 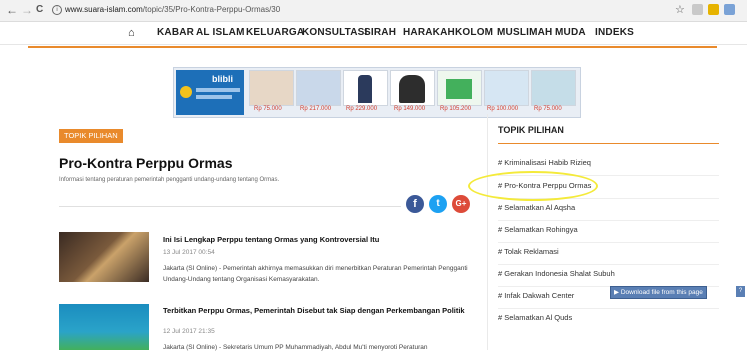 What do you see at coordinates (372, 47) in the screenshot?
I see `nav-divider` at bounding box center [372, 47].